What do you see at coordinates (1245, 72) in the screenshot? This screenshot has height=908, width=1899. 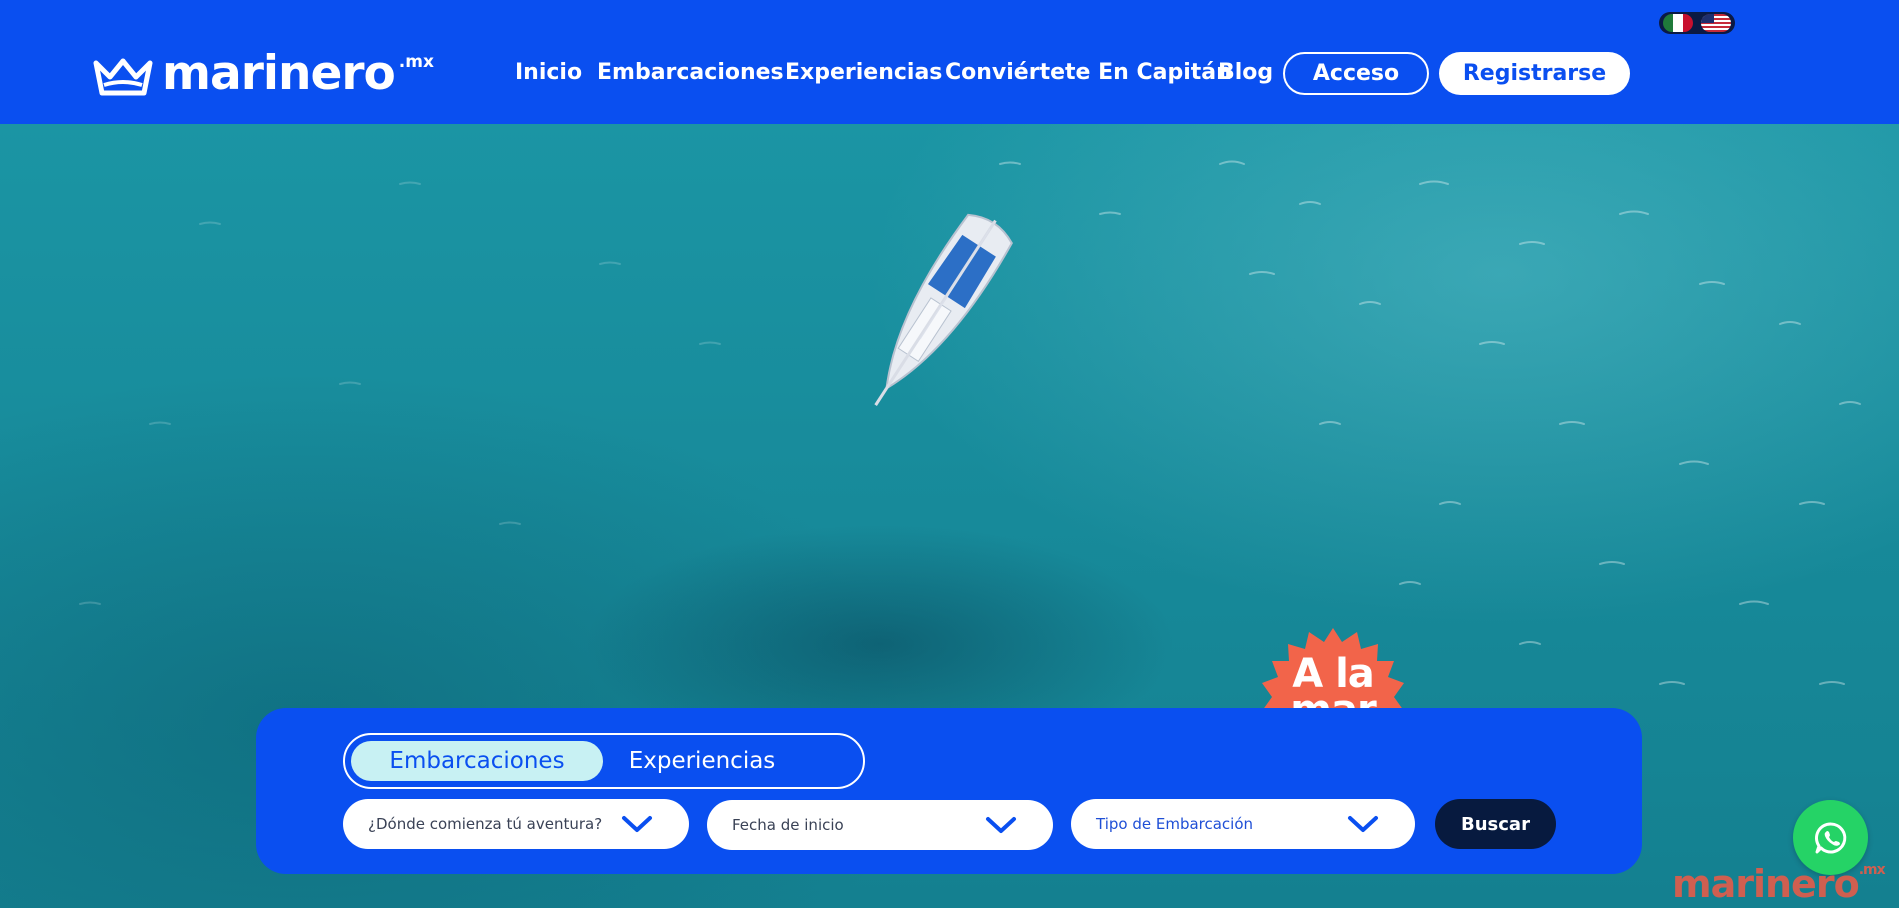 I see `nav-blog: Blog` at bounding box center [1245, 72].